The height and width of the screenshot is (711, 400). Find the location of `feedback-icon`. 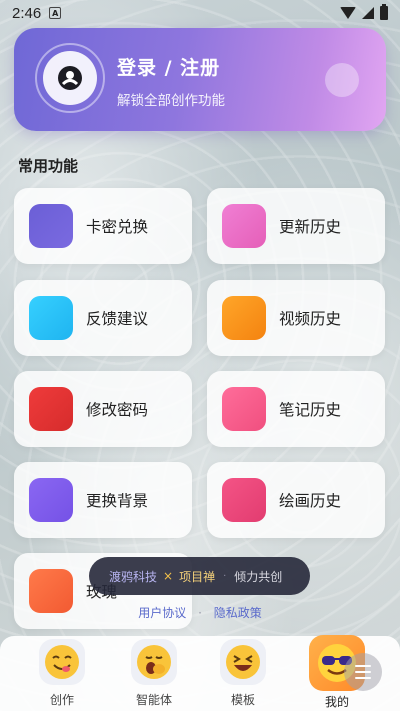

feedback-icon is located at coordinates (51, 318).